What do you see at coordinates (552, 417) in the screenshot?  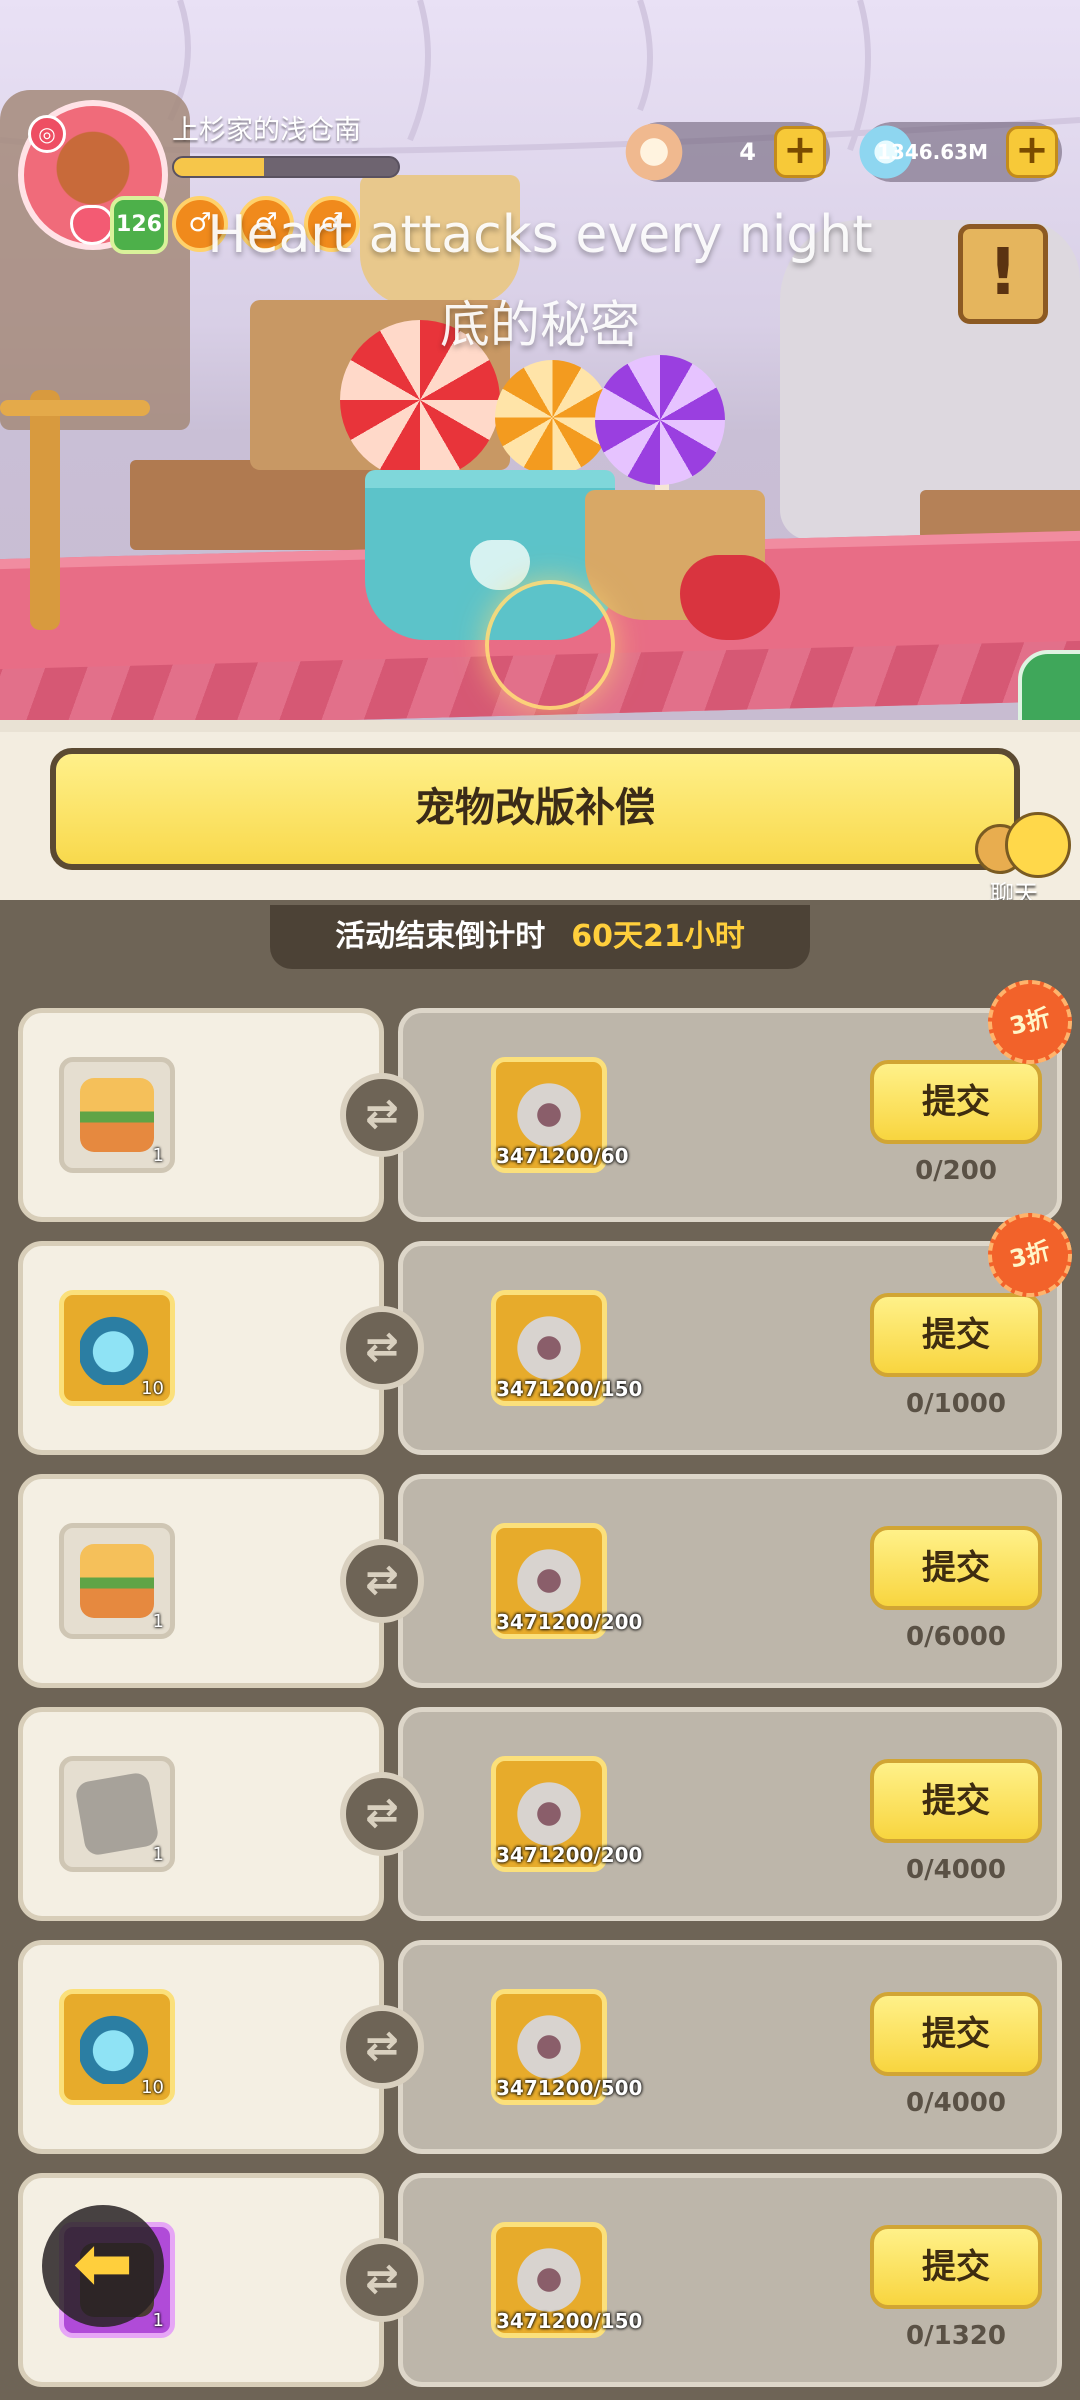 I see `lollipop-orange-icon` at bounding box center [552, 417].